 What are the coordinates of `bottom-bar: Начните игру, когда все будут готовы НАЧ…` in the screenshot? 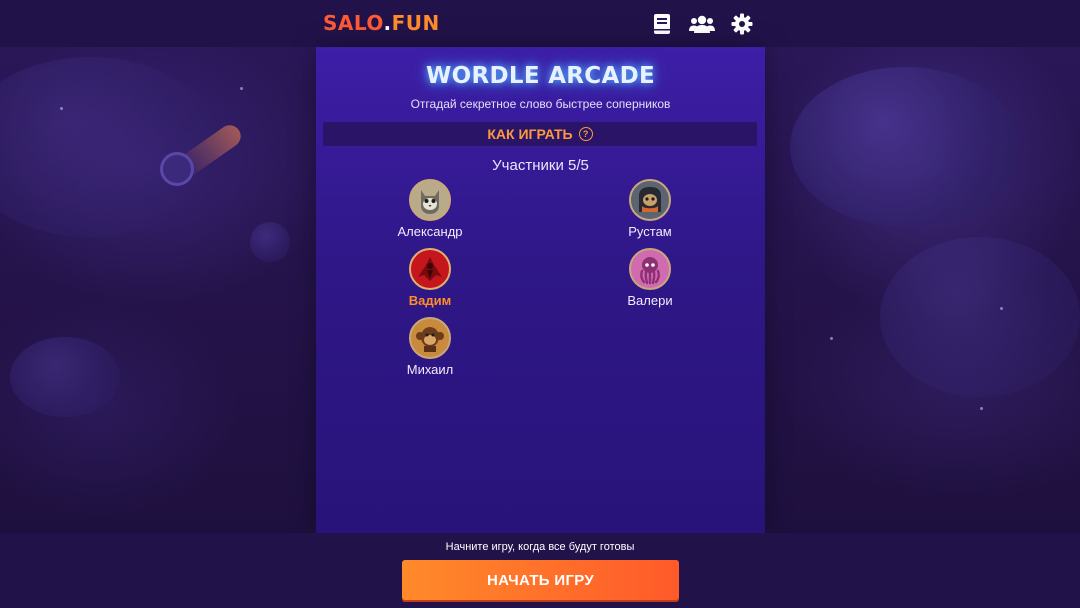 It's located at (540, 570).